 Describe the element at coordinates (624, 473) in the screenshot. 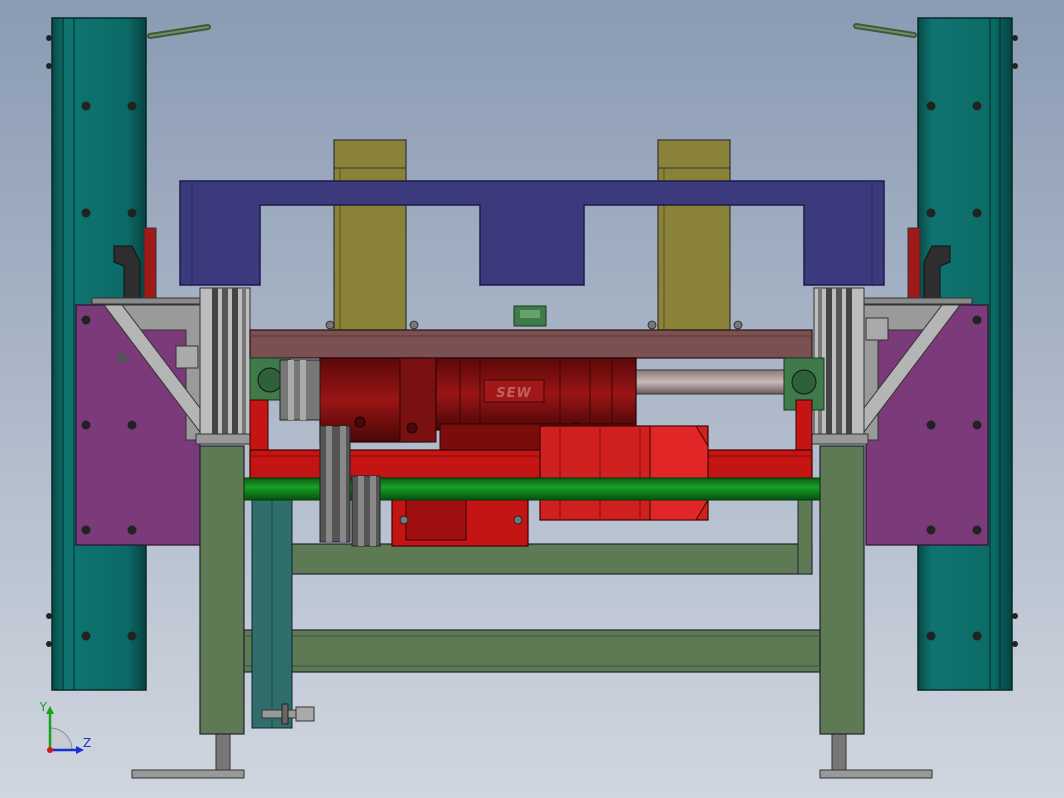

I see `brake-motor` at that location.